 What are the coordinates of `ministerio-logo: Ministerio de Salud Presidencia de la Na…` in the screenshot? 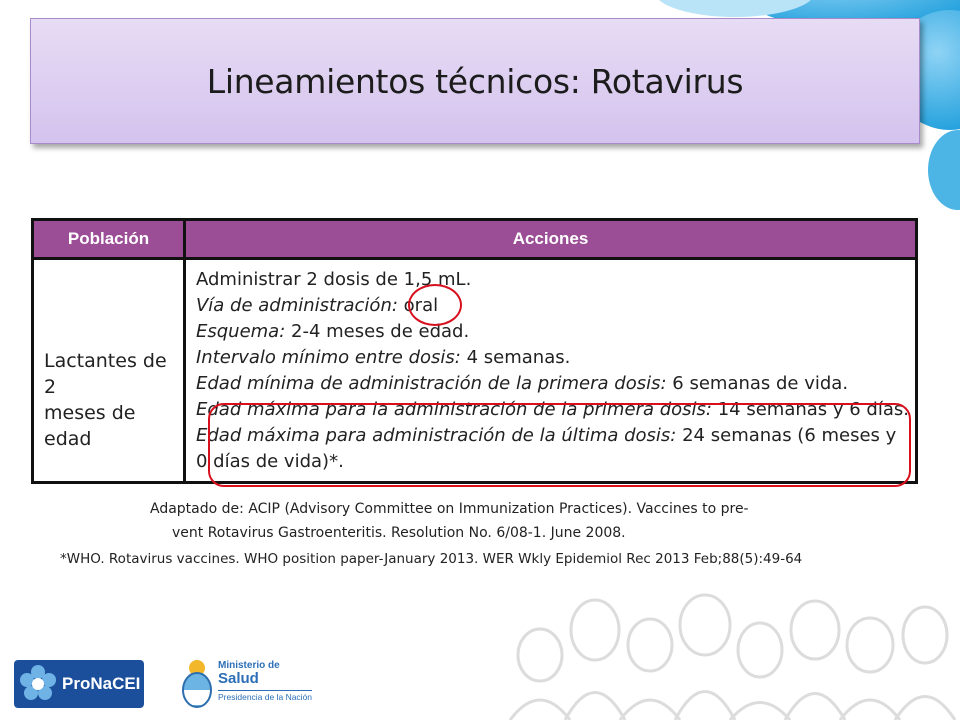 It's located at (250, 684).